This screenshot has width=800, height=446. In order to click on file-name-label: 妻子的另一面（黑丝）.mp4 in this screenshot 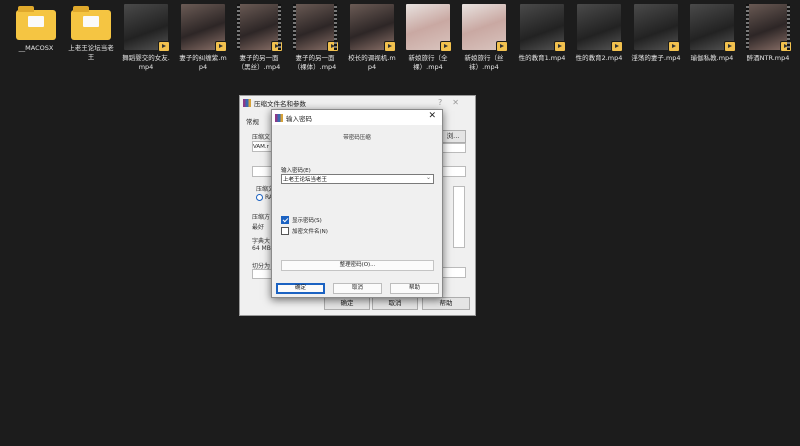, I will do `click(259, 62)`.